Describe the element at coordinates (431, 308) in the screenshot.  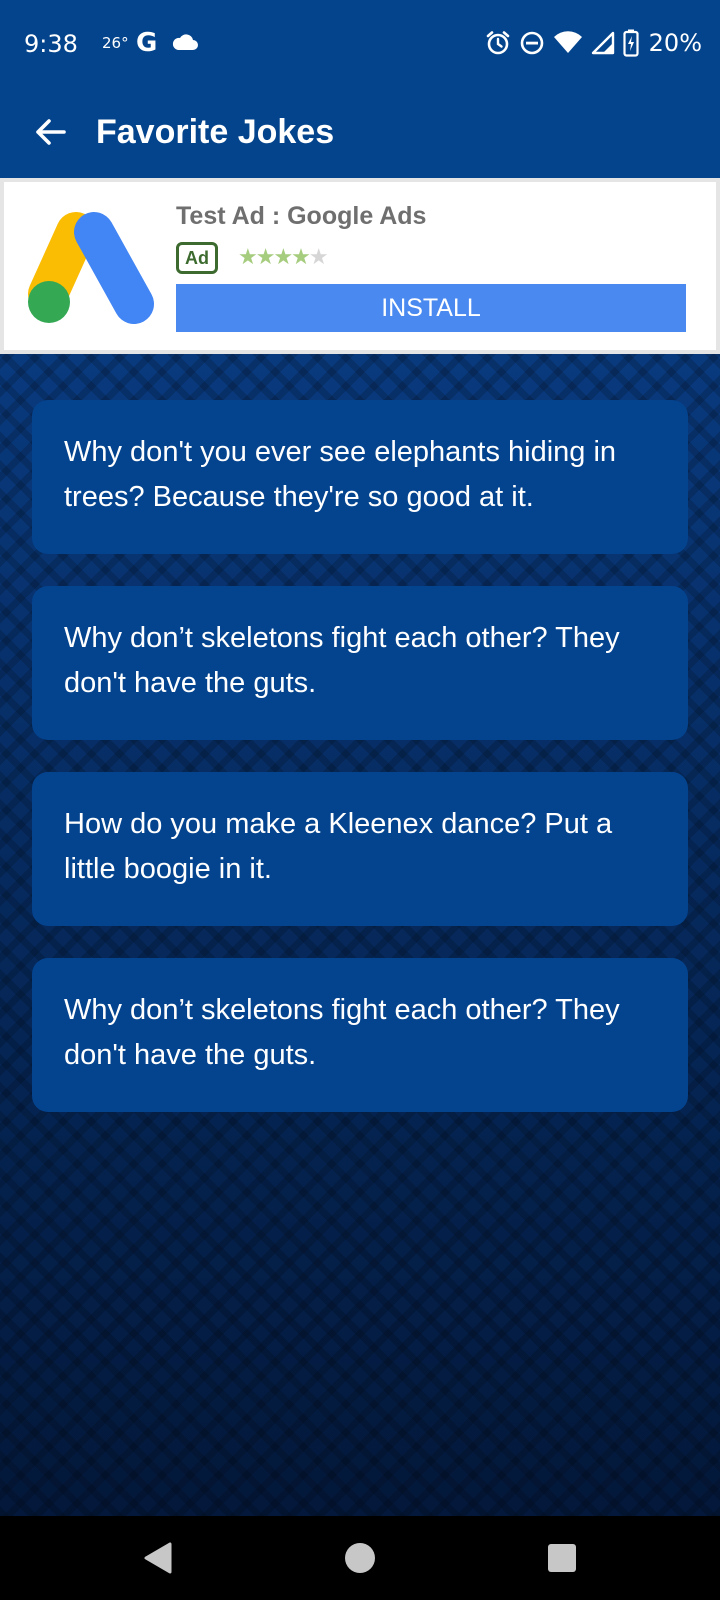
I see `install-button: INSTALL` at that location.